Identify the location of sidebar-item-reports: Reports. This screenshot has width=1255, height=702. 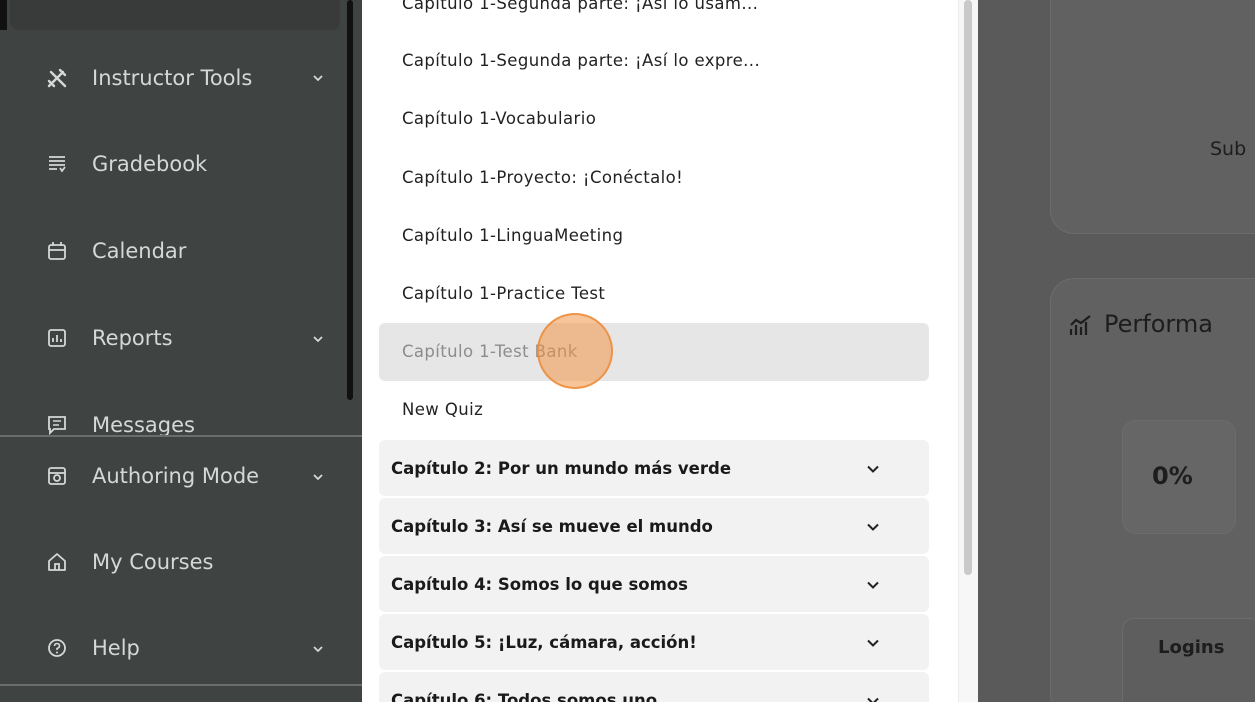
(109, 338).